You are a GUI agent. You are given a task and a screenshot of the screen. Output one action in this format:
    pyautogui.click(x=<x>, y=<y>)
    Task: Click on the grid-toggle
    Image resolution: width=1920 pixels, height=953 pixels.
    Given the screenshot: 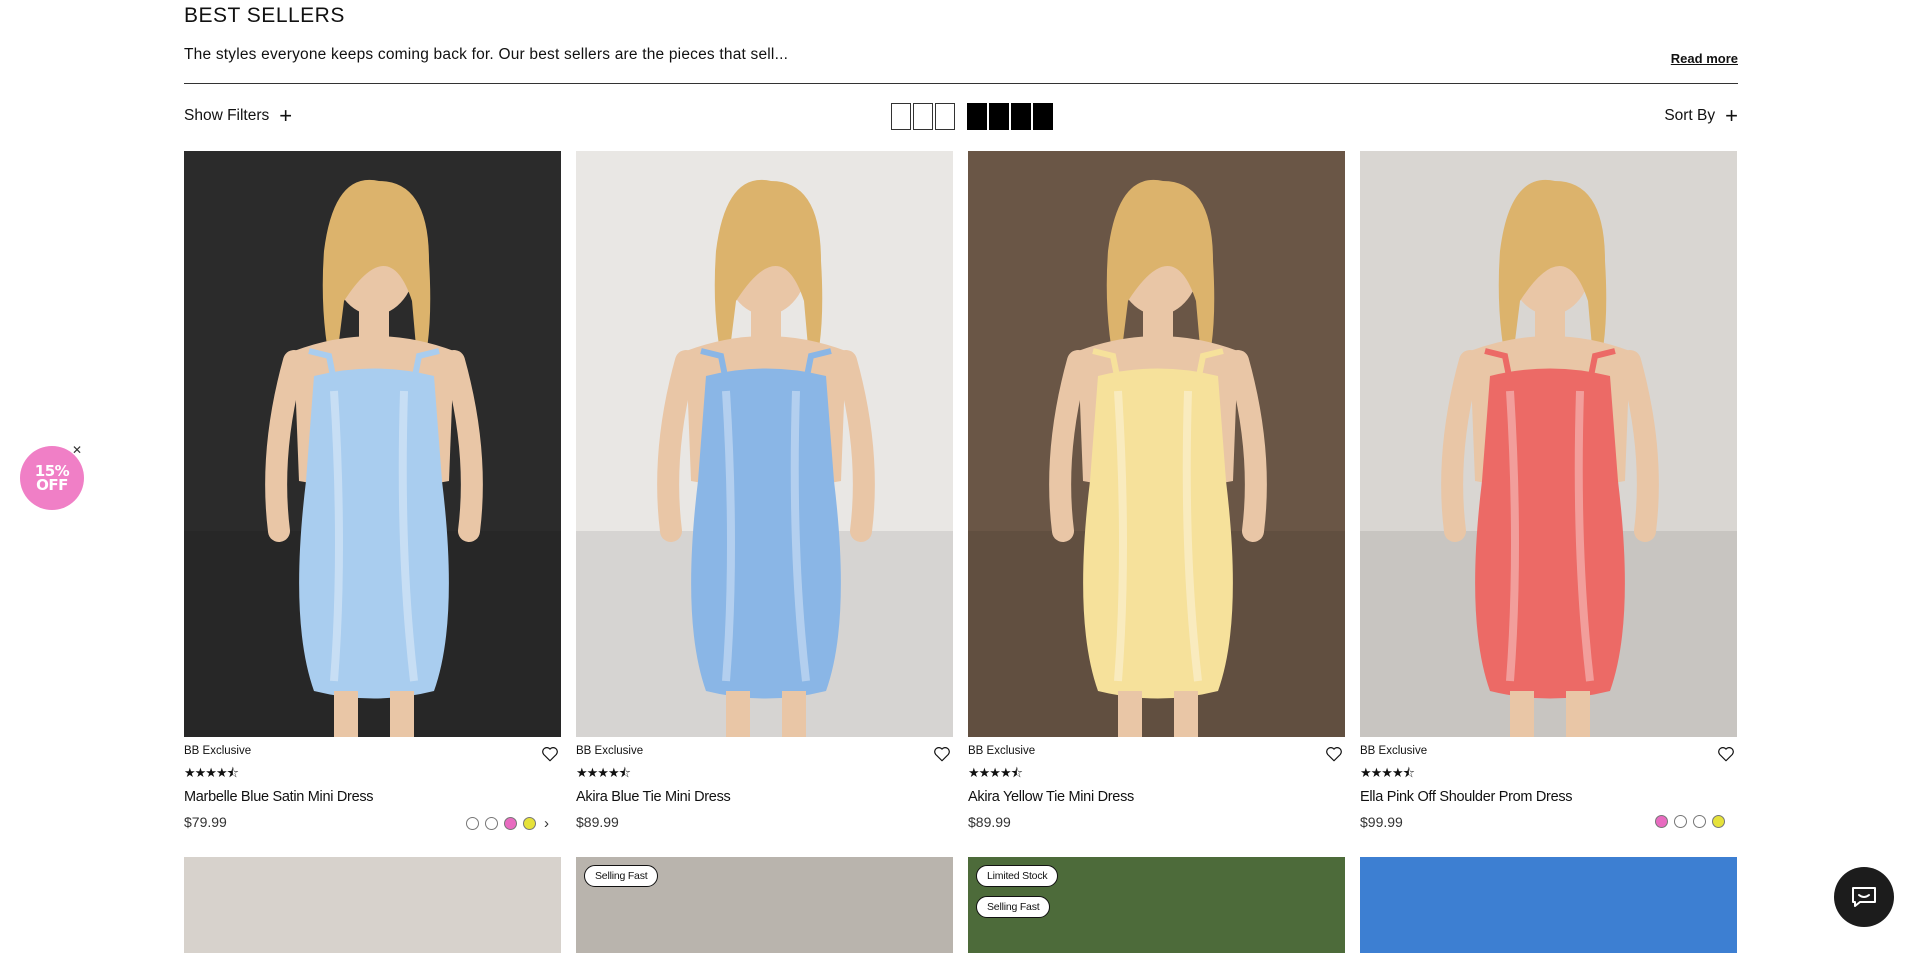 What is the action you would take?
    pyautogui.click(x=972, y=116)
    